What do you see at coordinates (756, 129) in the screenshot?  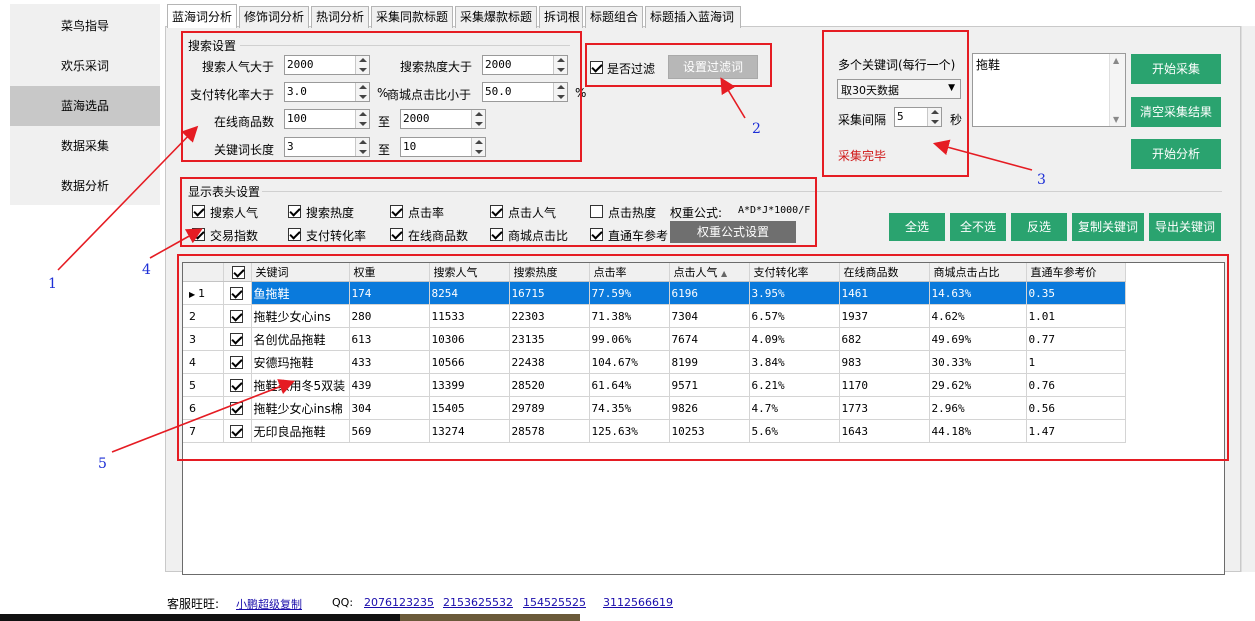 I see `annotation-number: 2` at bounding box center [756, 129].